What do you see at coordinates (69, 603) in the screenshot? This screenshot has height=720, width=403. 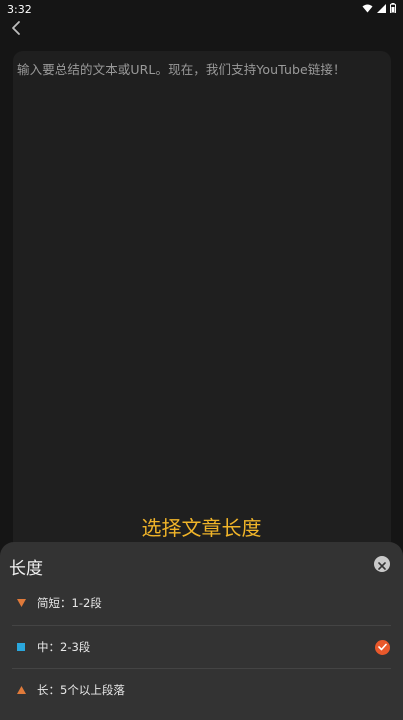 I see `option-short-label: 简短：1-2段` at bounding box center [69, 603].